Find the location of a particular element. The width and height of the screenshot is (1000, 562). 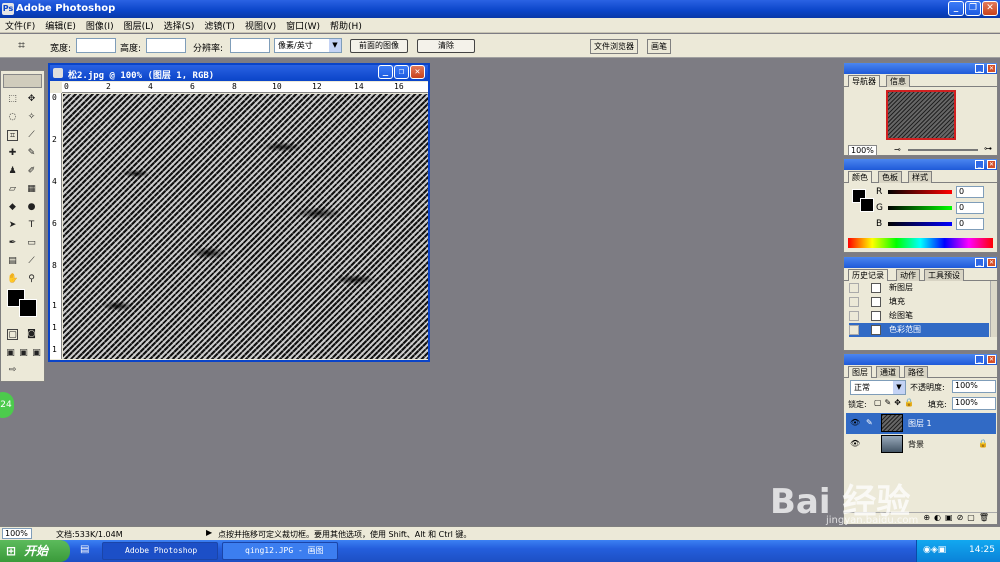

magic-wand-icon: ✧ is located at coordinates (31, 117).